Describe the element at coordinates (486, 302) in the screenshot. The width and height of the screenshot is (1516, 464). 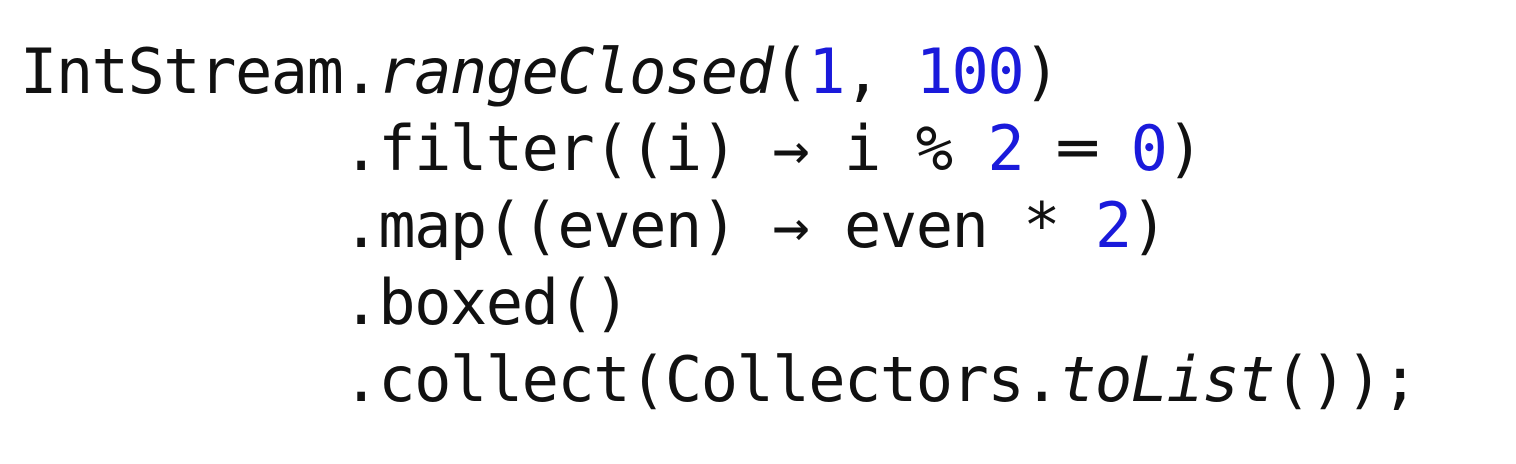
I see `boxed-call-token: .boxed()` at that location.